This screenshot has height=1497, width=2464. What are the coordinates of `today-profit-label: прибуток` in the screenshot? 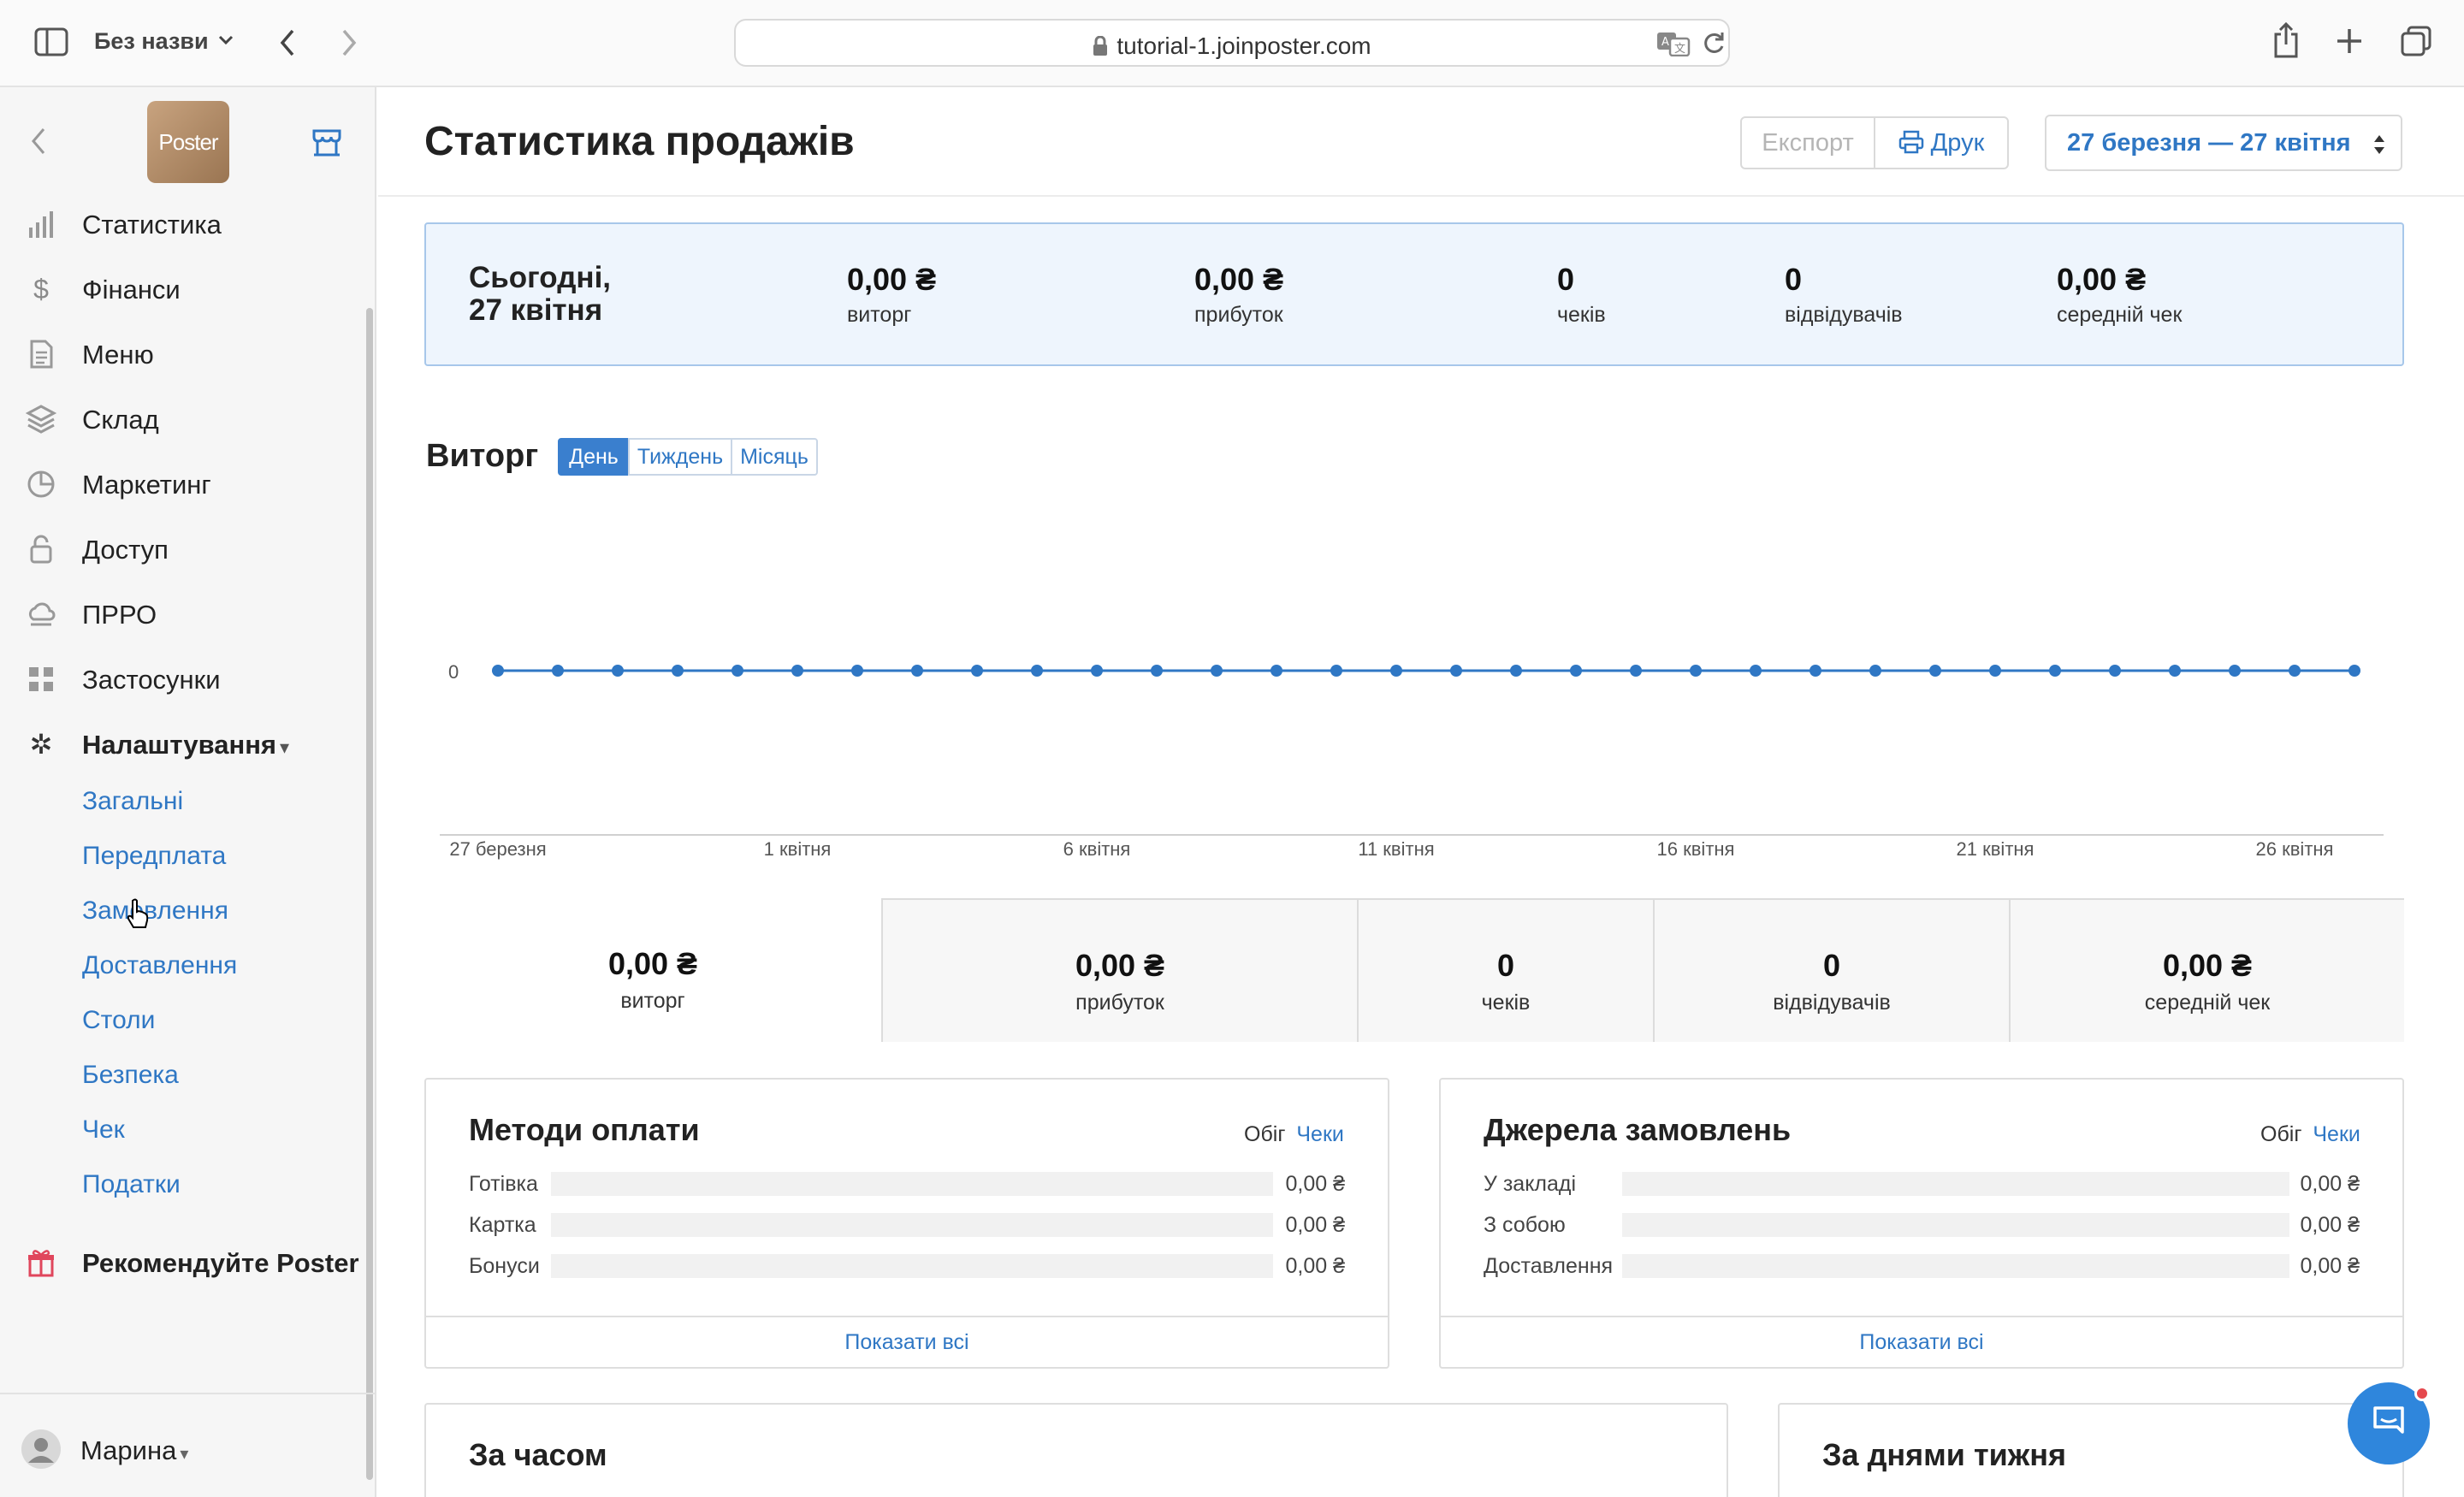 It's located at (1238, 315).